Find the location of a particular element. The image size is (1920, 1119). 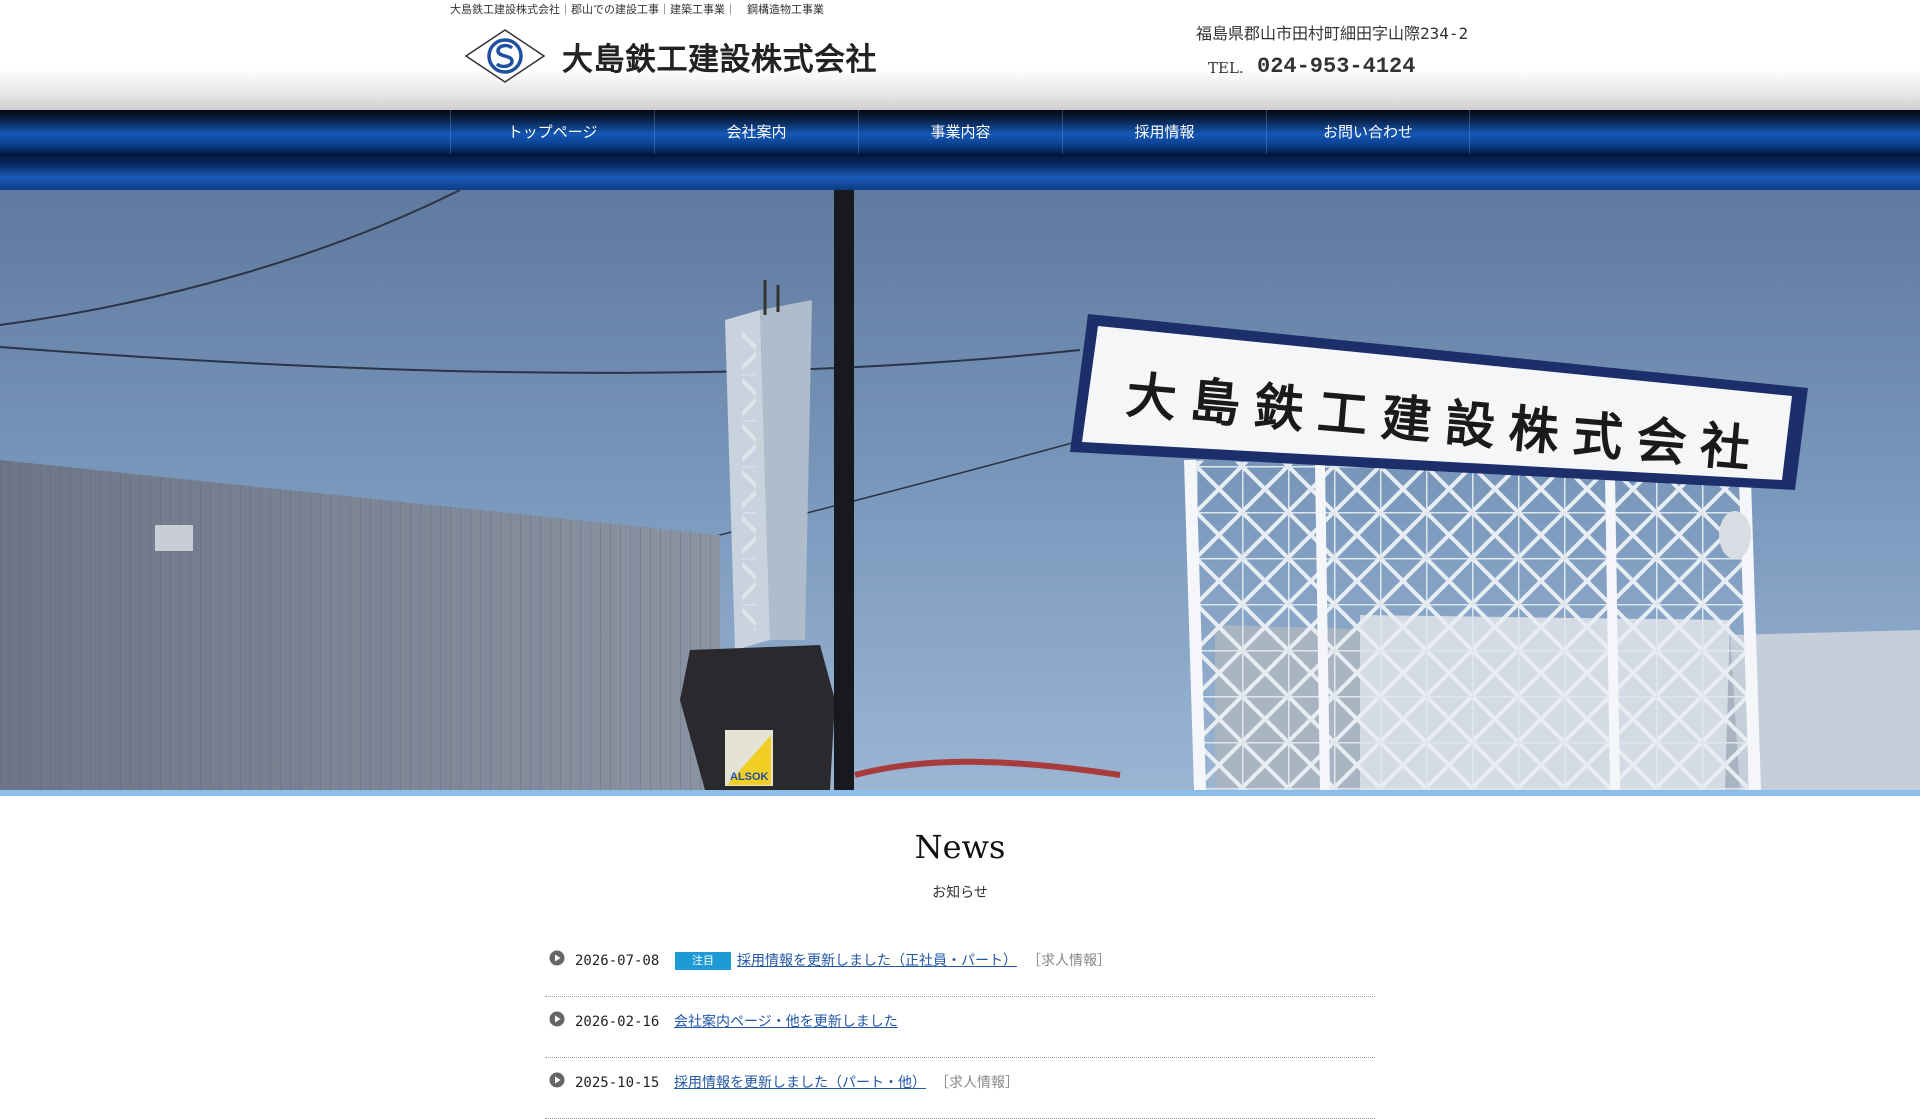

nav-item-business: 事業内容 is located at coordinates (960, 132).